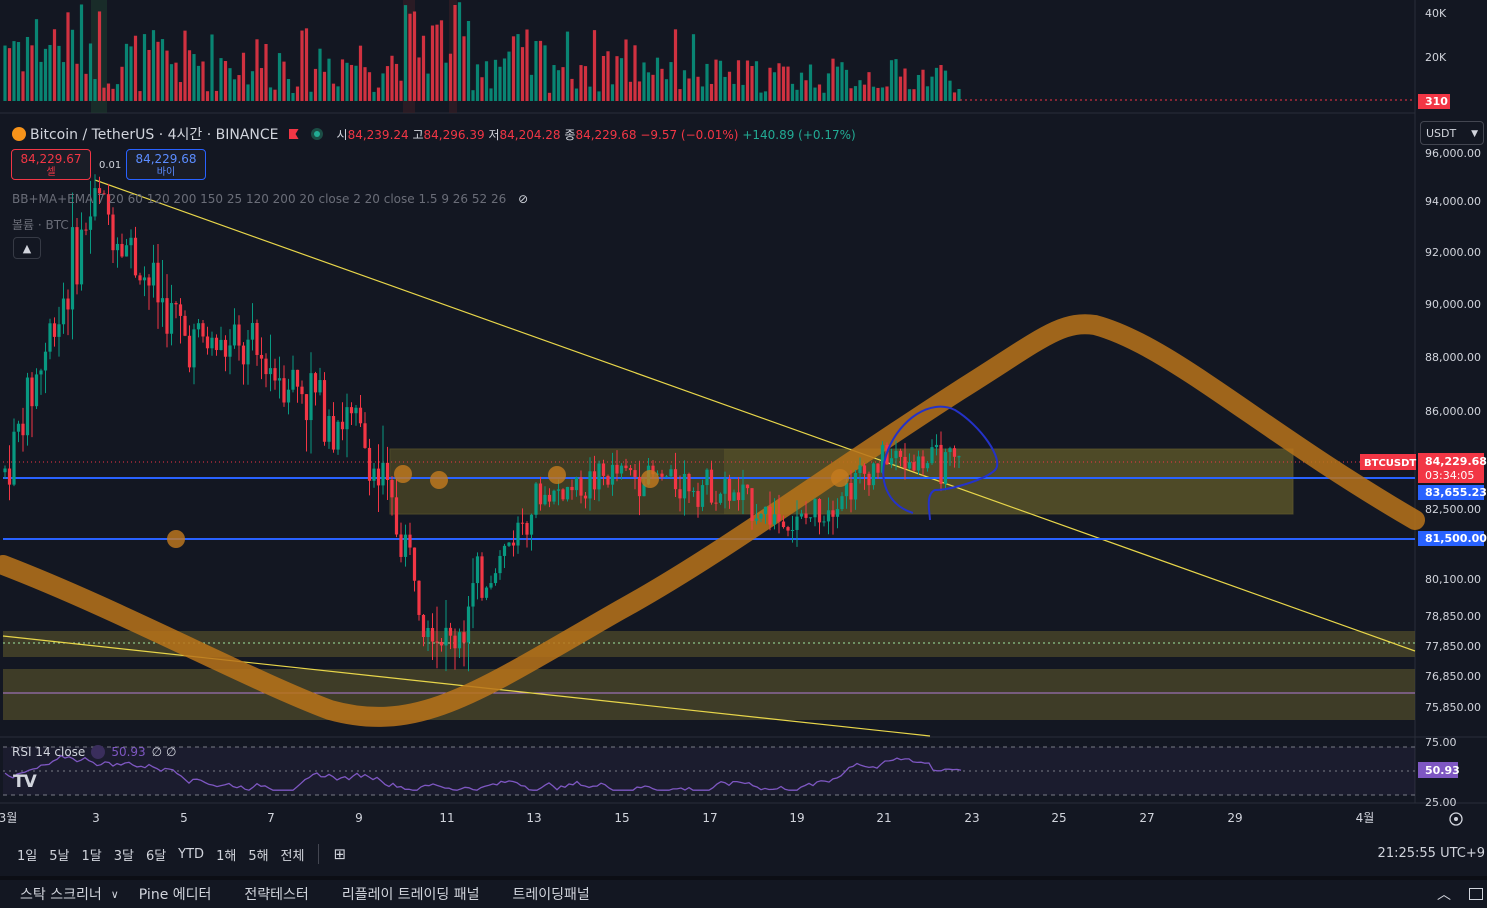 The image size is (1487, 908). What do you see at coordinates (59, 854) in the screenshot?
I see `timeframe-5d: 5날` at bounding box center [59, 854].